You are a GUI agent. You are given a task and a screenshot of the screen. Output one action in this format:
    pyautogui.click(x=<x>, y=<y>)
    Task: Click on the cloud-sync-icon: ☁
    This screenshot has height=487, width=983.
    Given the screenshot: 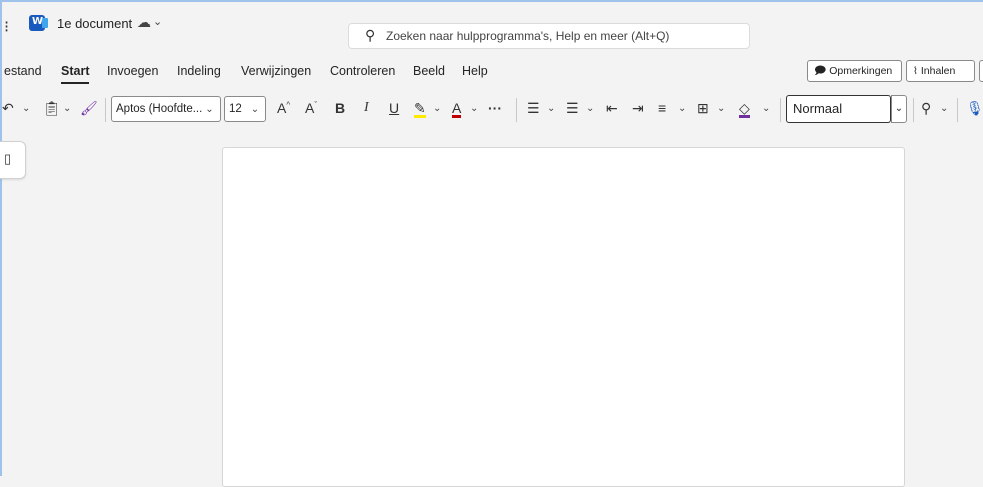 What is the action you would take?
    pyautogui.click(x=144, y=22)
    